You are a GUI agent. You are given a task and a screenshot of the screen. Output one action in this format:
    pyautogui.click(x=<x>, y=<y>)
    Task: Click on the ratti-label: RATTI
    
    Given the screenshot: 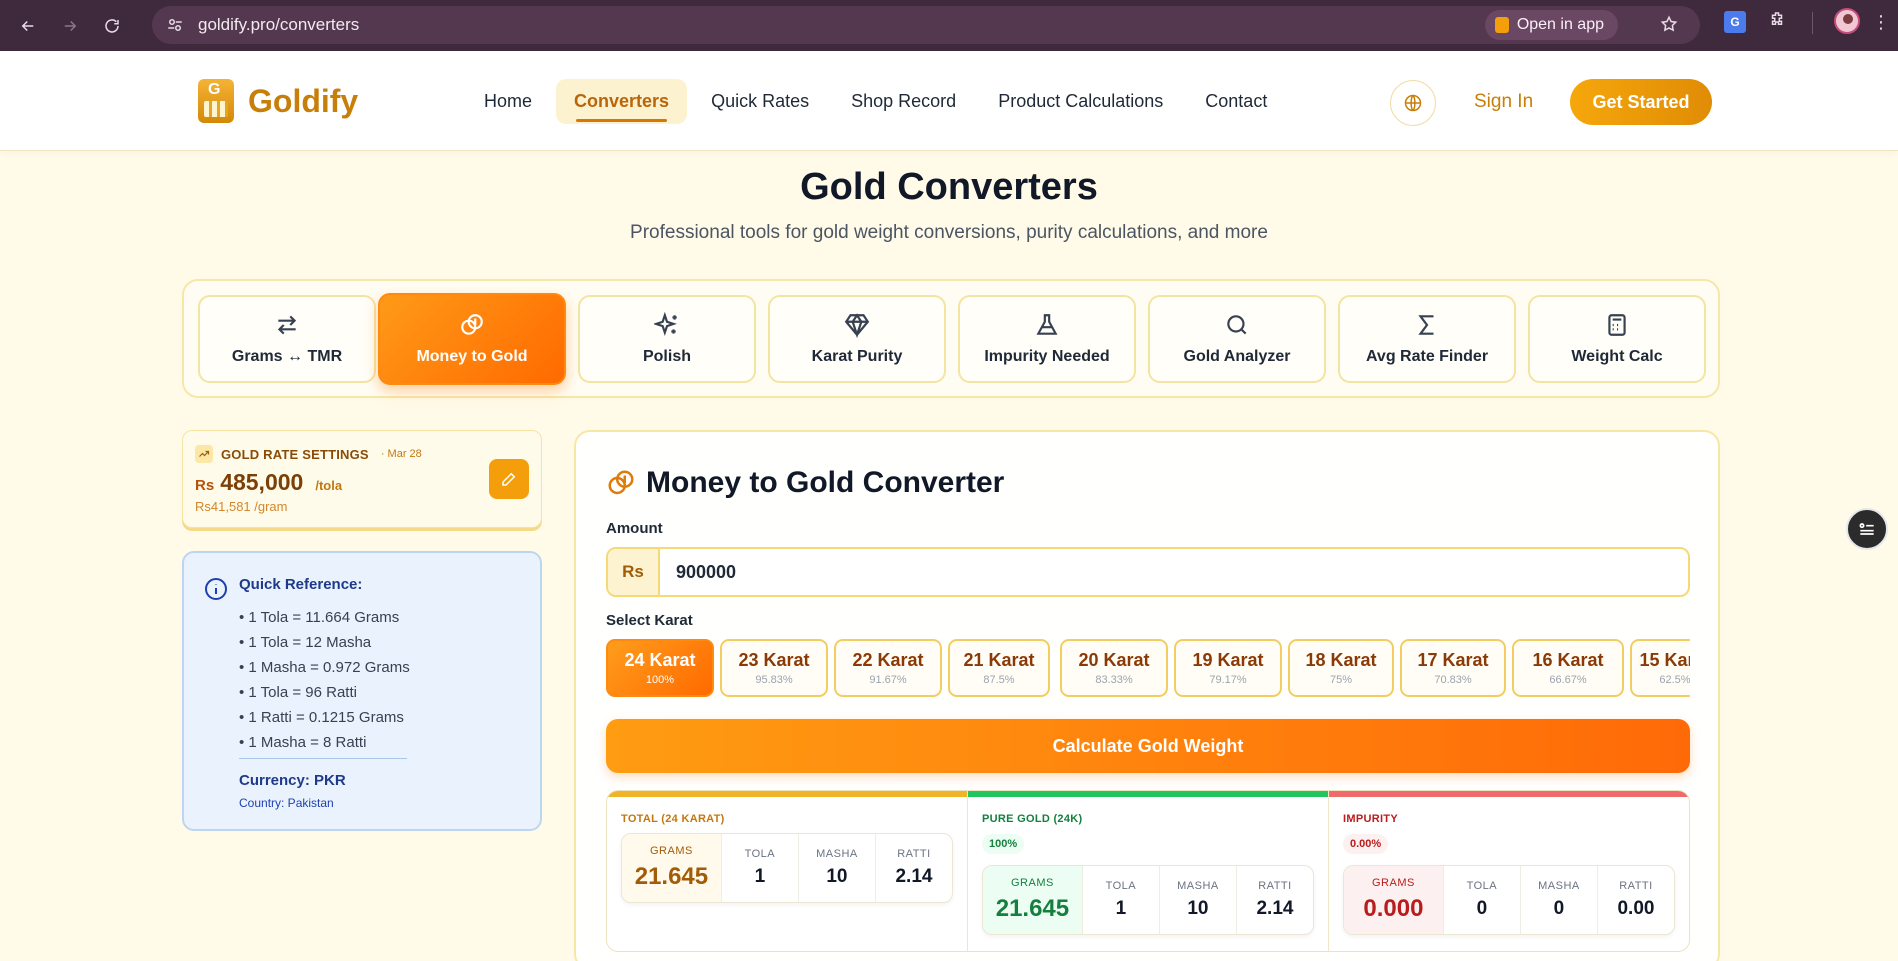 What is the action you would take?
    pyautogui.click(x=1275, y=886)
    